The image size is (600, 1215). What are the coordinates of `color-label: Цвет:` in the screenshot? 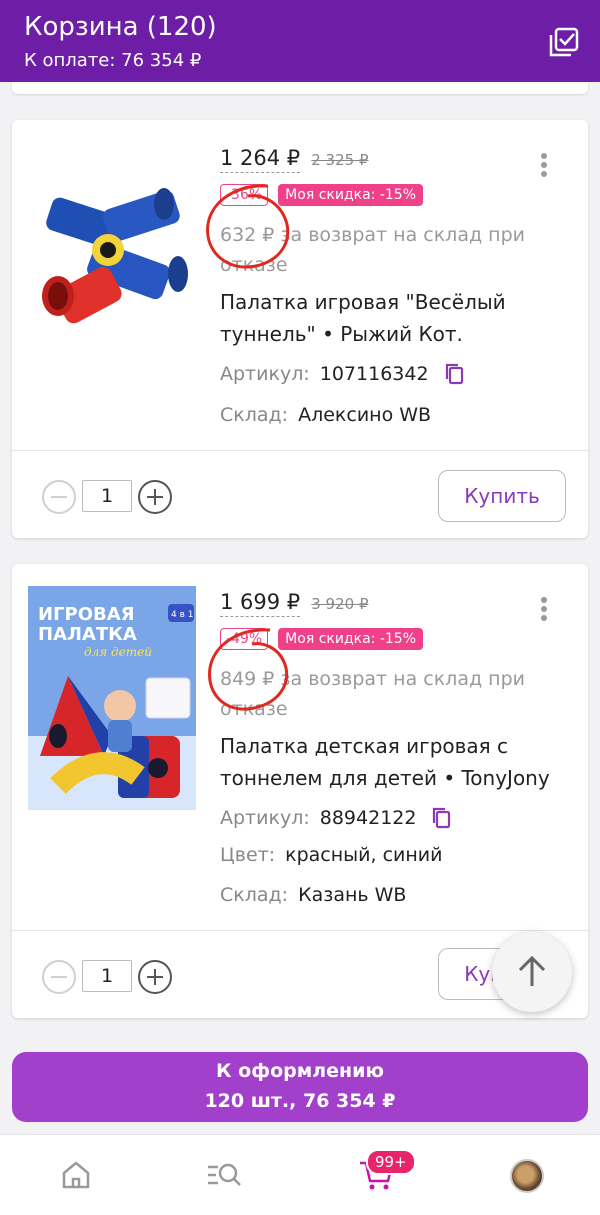 It's located at (248, 855).